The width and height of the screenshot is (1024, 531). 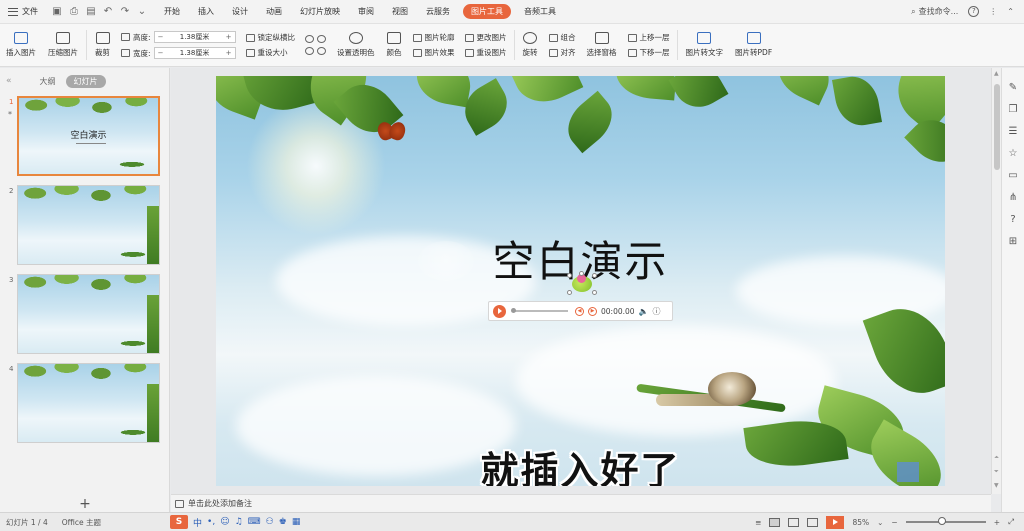 What do you see at coordinates (161, 53) in the screenshot?
I see `decrease-width-button: −` at bounding box center [161, 53].